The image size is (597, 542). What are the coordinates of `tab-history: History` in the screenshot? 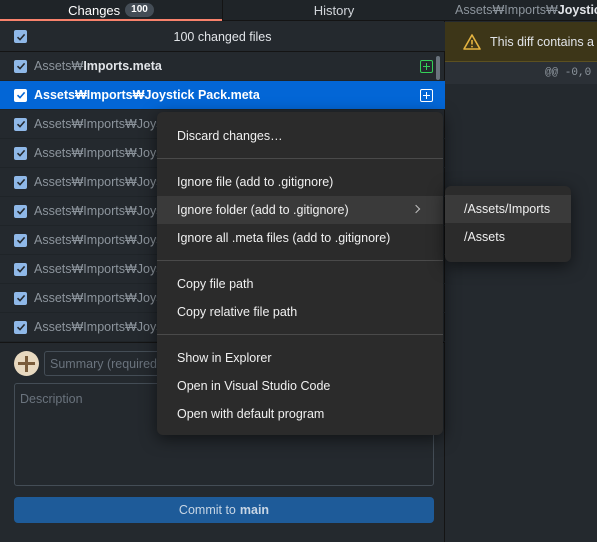 It's located at (333, 10).